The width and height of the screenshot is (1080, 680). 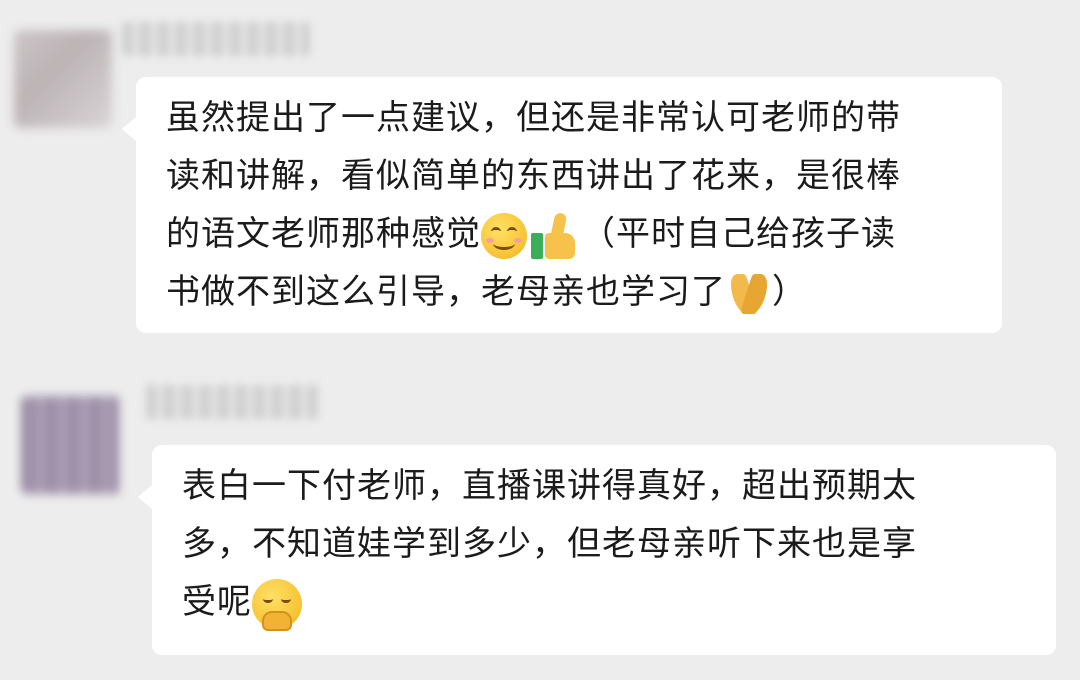 I want to click on message-line: 受呢, so click(x=607, y=602).